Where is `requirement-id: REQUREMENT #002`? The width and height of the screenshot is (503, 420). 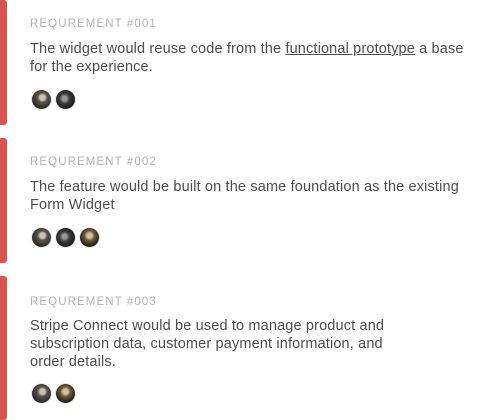
requirement-id: REQUREMENT #002 is located at coordinates (93, 162).